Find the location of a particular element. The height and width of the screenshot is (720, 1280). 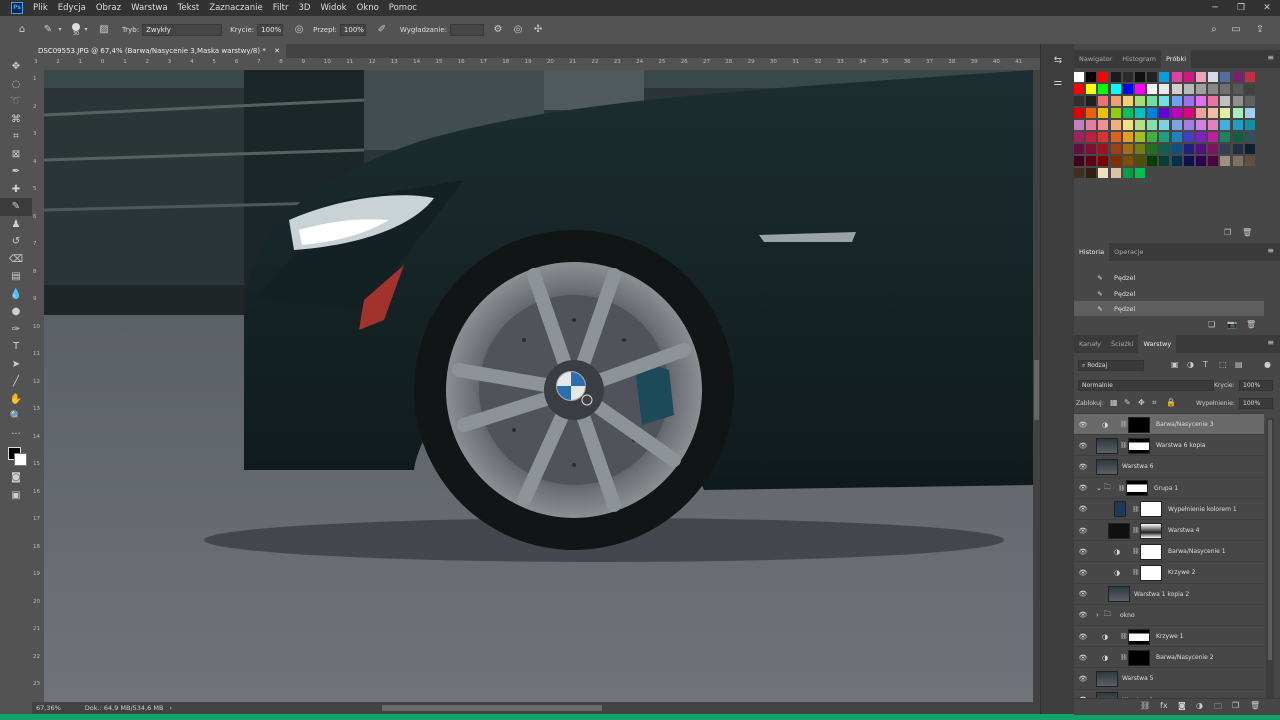

chevron-down-icon: ▾ is located at coordinates (86, 30).